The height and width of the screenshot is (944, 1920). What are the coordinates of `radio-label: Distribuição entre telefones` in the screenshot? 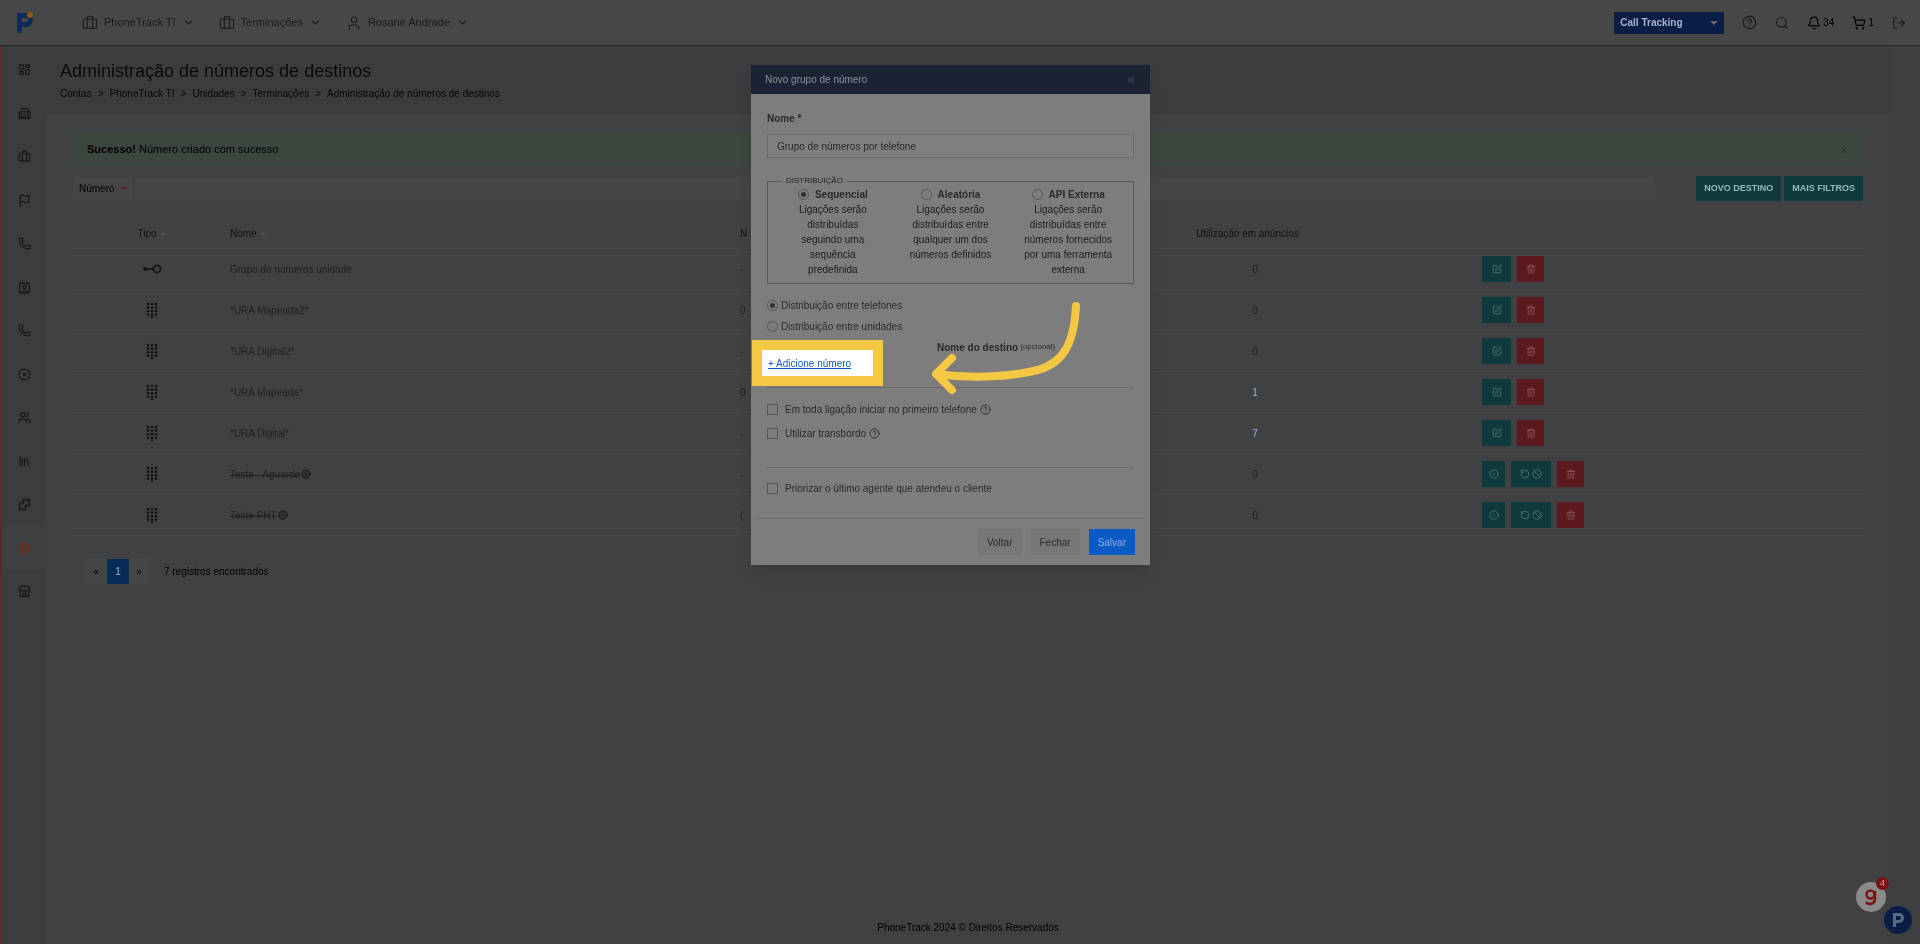 It's located at (842, 306).